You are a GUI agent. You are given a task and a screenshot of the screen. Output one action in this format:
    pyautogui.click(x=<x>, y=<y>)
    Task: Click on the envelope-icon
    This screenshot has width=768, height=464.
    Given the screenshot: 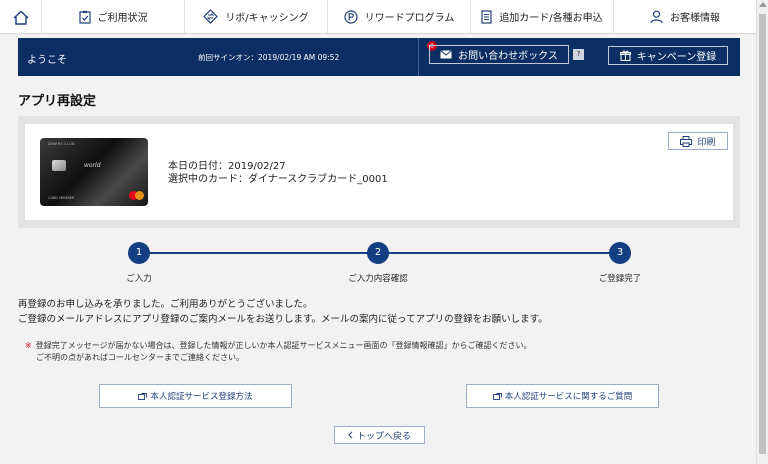 What is the action you would take?
    pyautogui.click(x=446, y=54)
    